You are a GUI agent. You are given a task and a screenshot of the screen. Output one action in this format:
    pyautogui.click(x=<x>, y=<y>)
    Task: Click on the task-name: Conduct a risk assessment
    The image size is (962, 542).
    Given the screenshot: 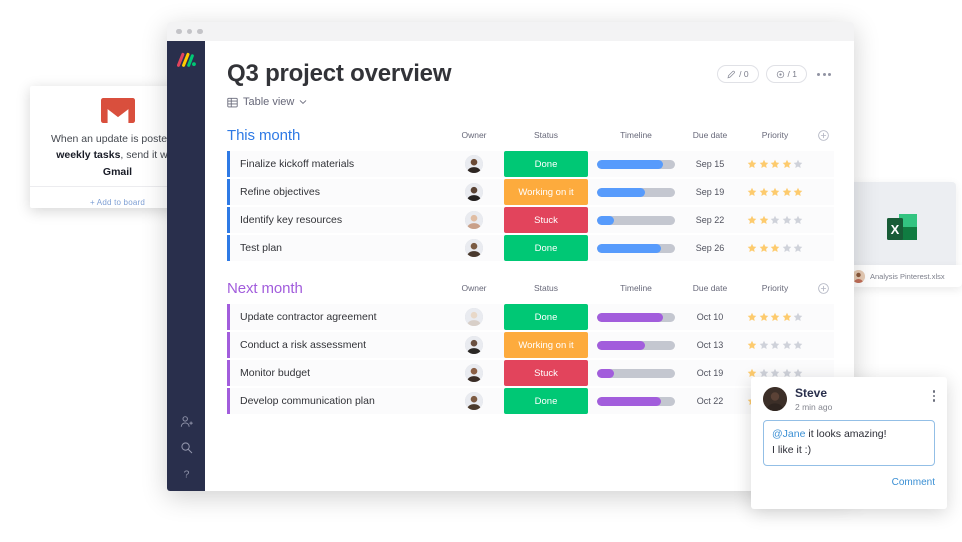 What is the action you would take?
    pyautogui.click(x=336, y=345)
    